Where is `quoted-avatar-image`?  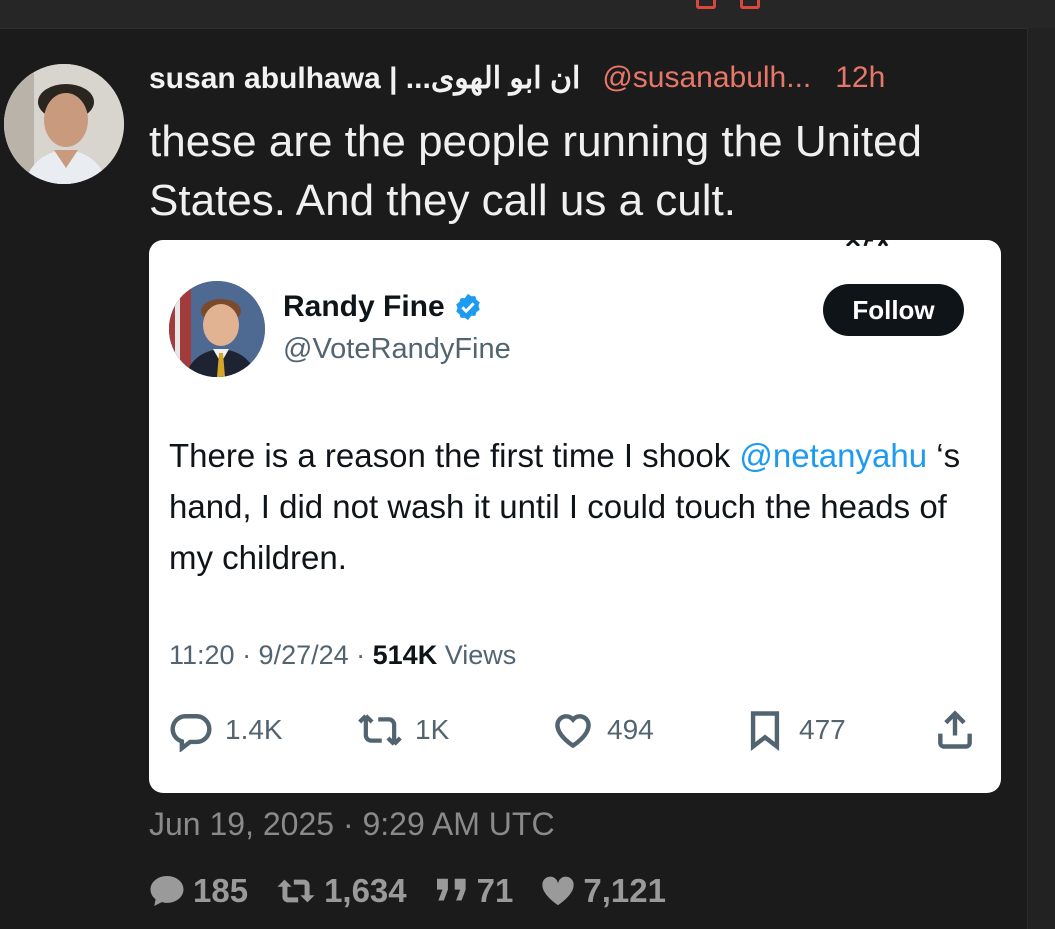 quoted-avatar-image is located at coordinates (217, 329).